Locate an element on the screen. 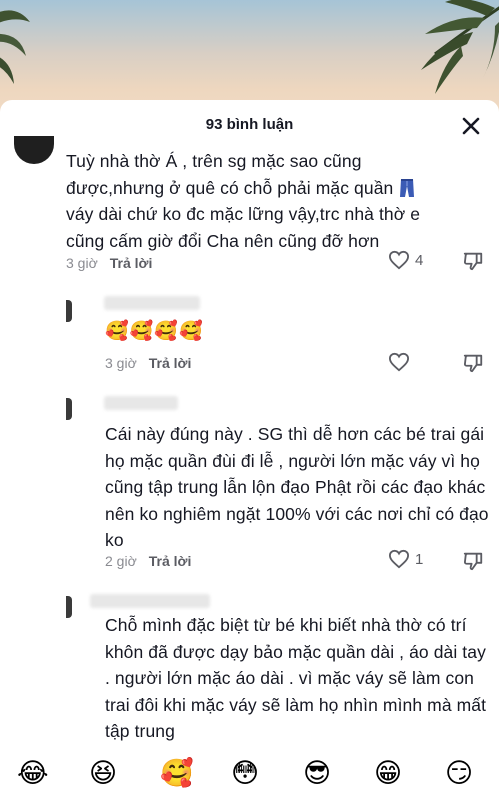 The image size is (499, 800). like-button: 4 is located at coordinates (405, 260).